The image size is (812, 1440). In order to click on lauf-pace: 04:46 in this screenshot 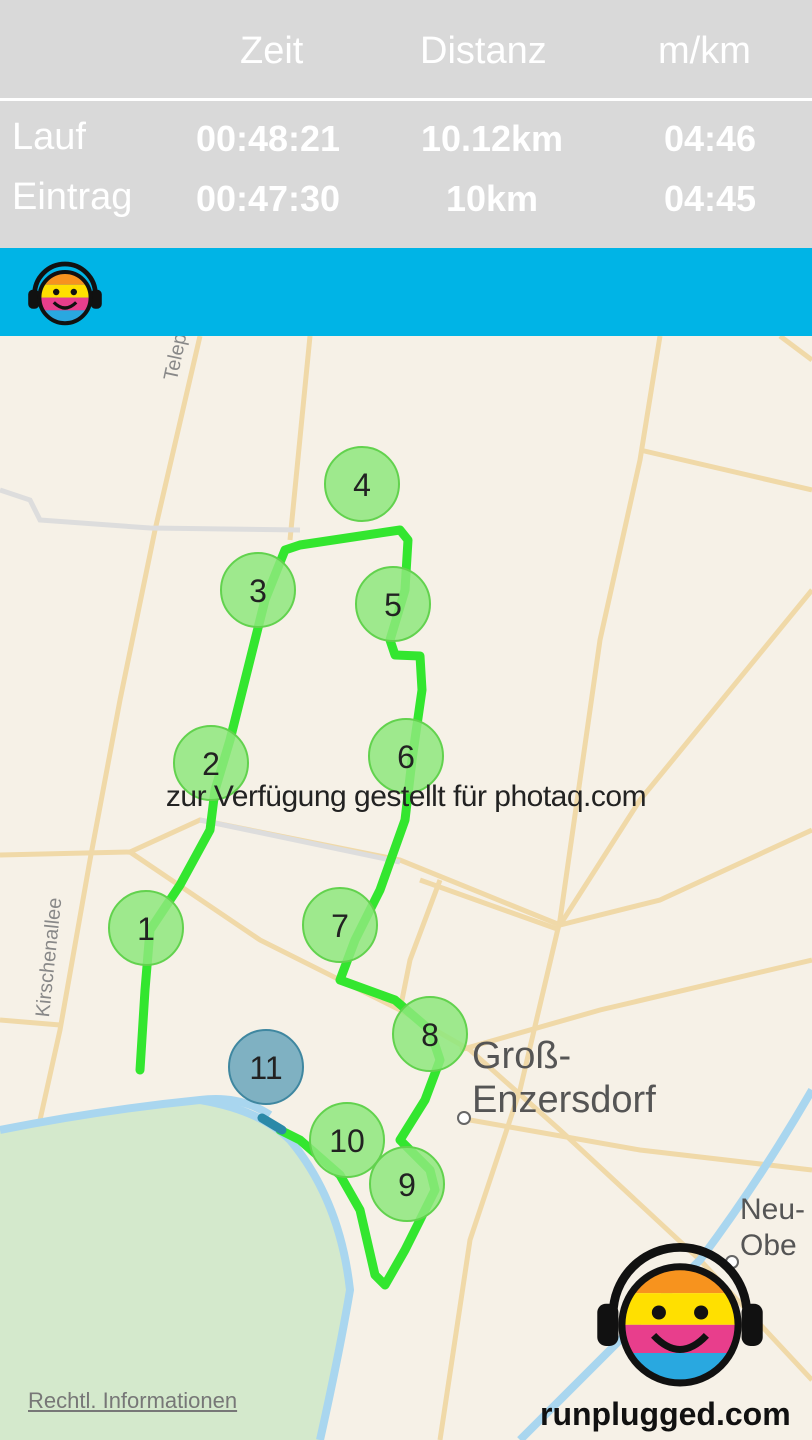, I will do `click(710, 138)`.